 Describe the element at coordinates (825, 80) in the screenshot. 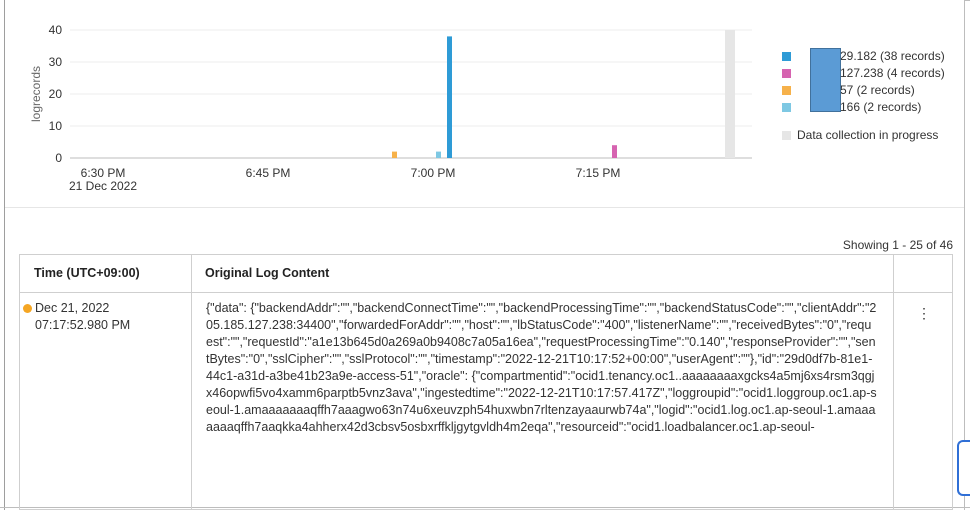

I see `legend-redaction-box` at that location.